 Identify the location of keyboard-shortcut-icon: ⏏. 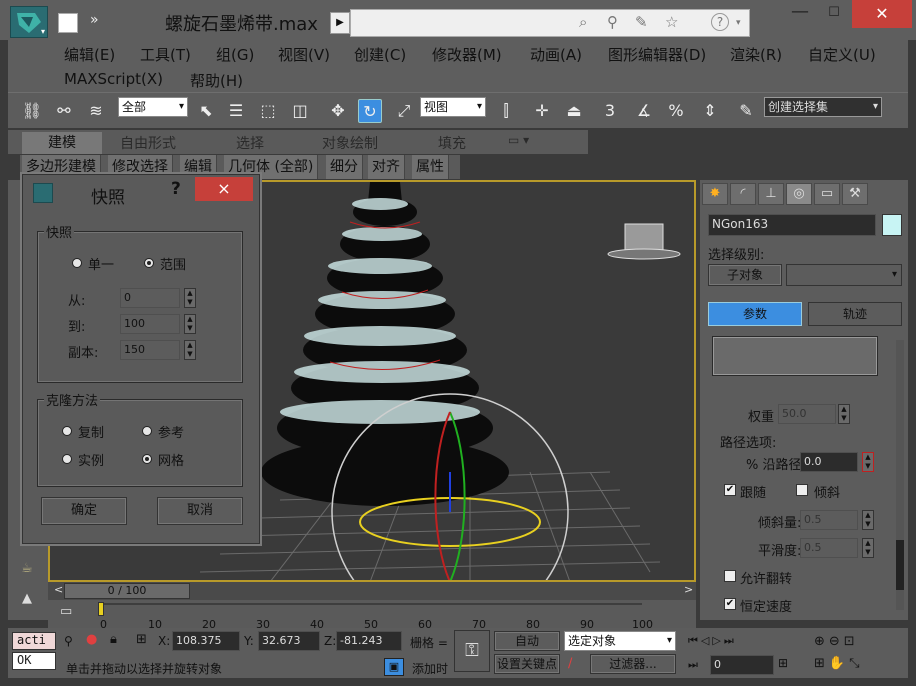
(574, 111).